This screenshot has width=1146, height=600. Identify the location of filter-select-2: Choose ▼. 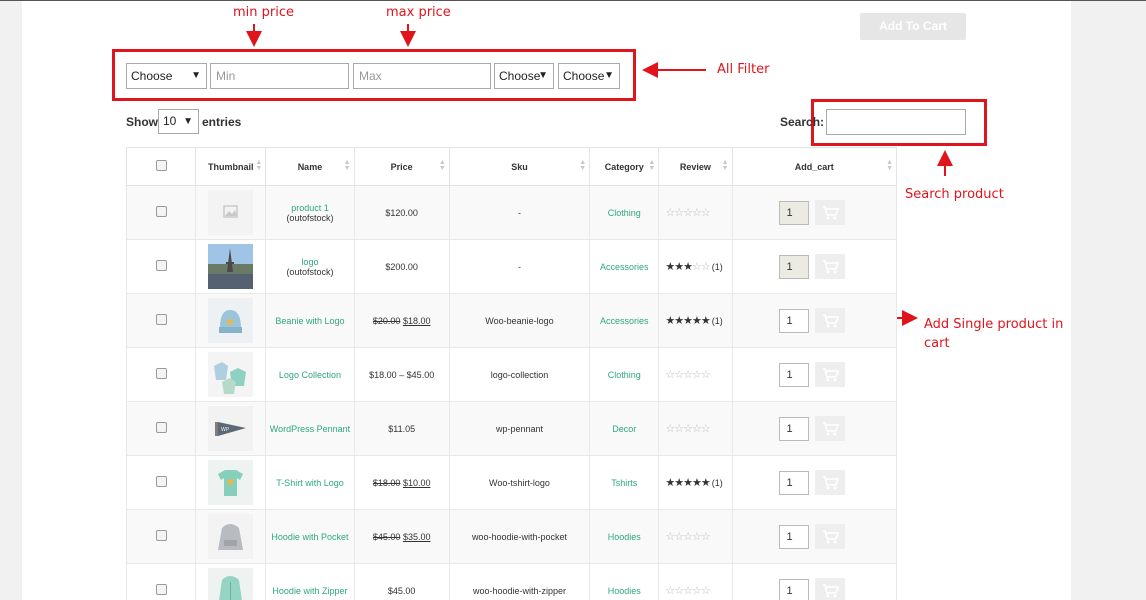
(524, 76).